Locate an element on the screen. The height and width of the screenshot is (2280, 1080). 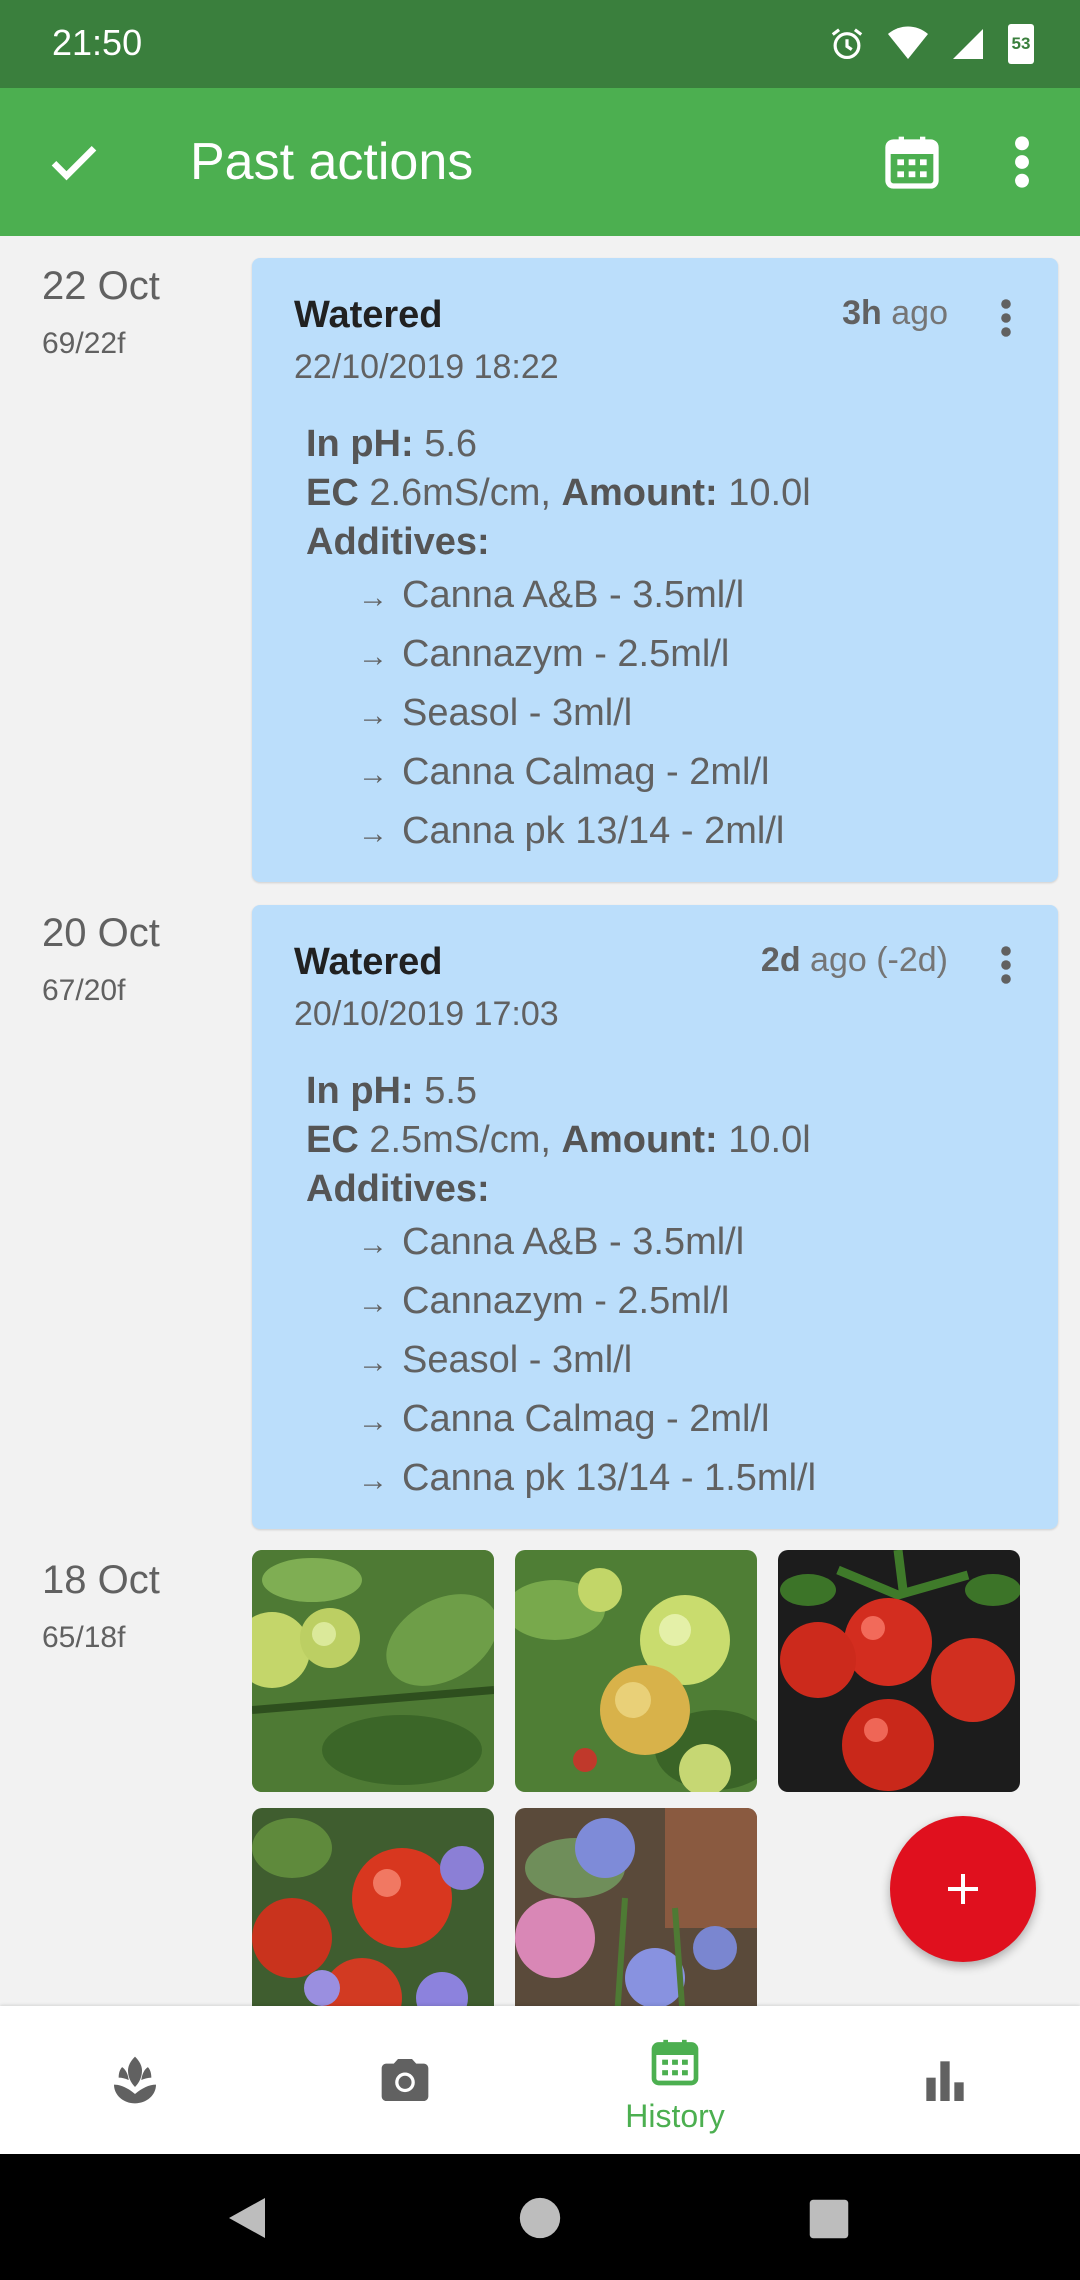
ago-suffix: ago is located at coordinates (914, 313).